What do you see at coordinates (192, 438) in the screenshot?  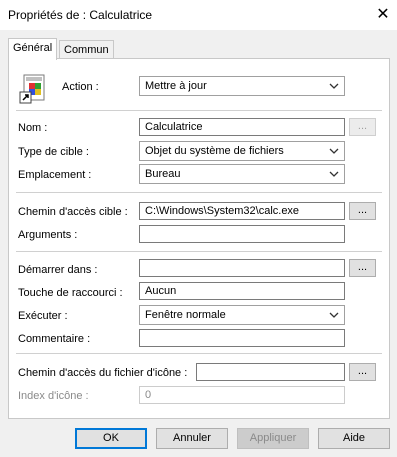 I see `cancel-button: Annuler` at bounding box center [192, 438].